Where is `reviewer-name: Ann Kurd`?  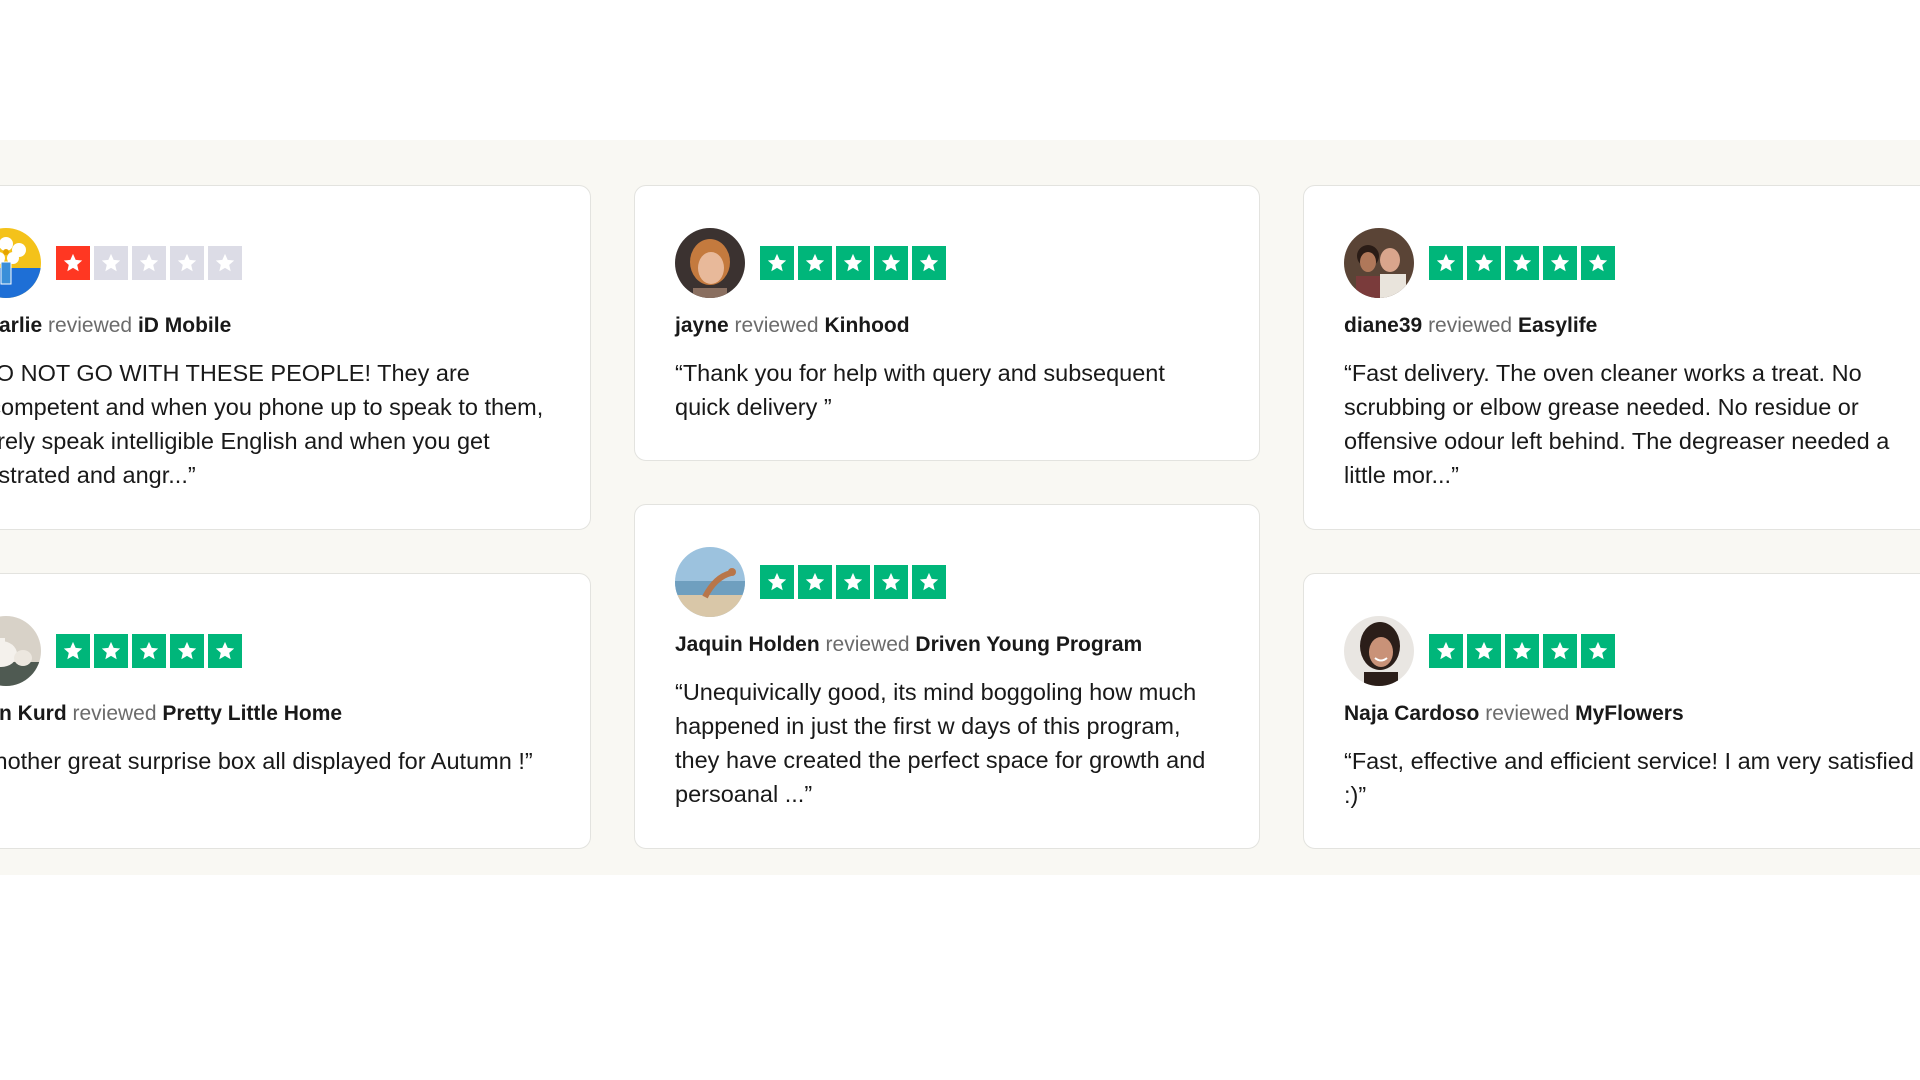 reviewer-name: Ann Kurd is located at coordinates (33, 713).